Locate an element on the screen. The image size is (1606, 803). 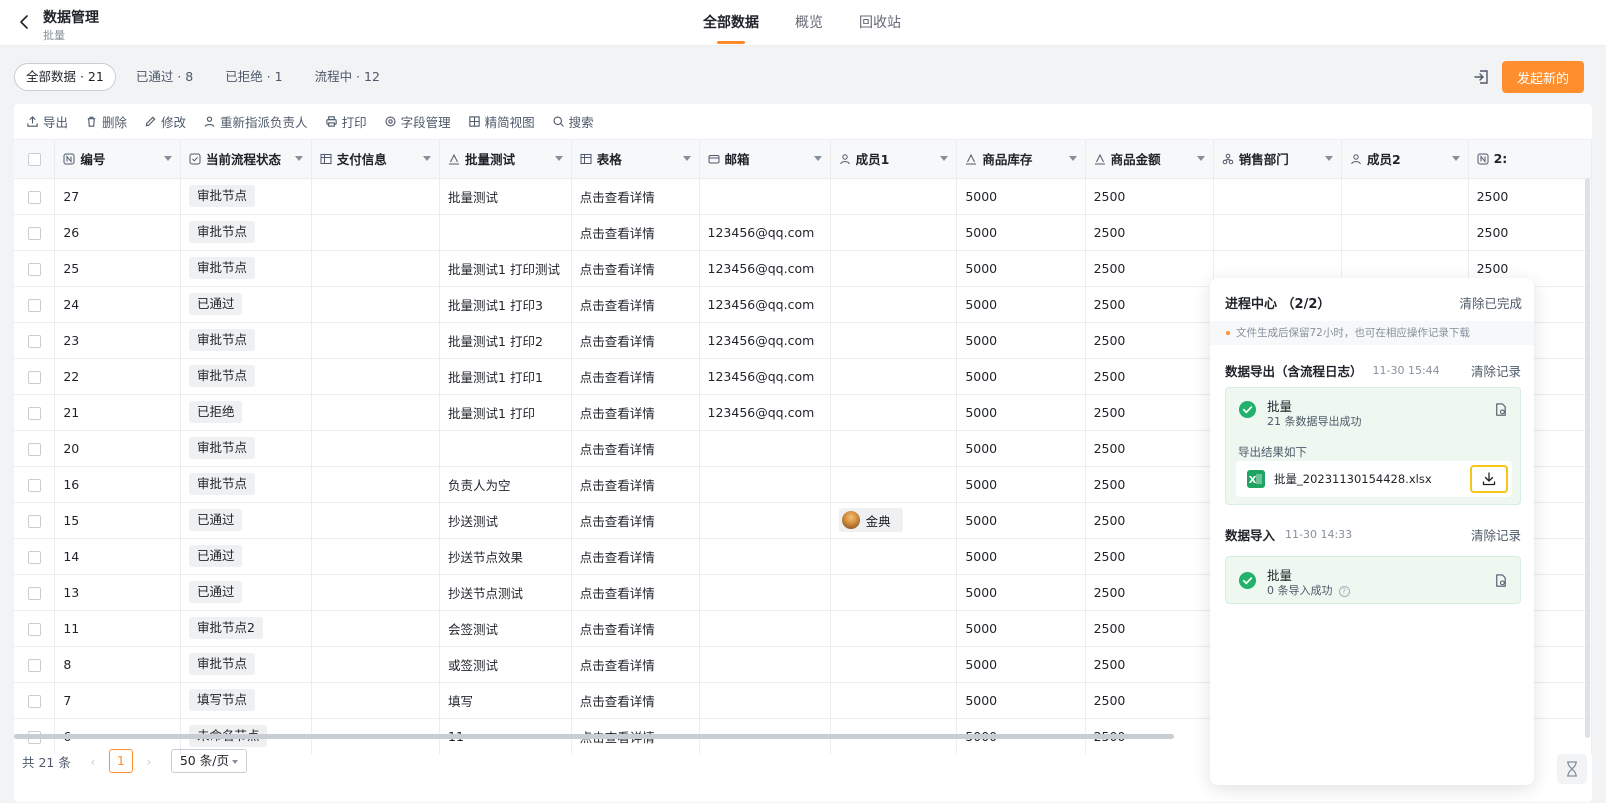
search-button: 搜索 is located at coordinates (573, 121).